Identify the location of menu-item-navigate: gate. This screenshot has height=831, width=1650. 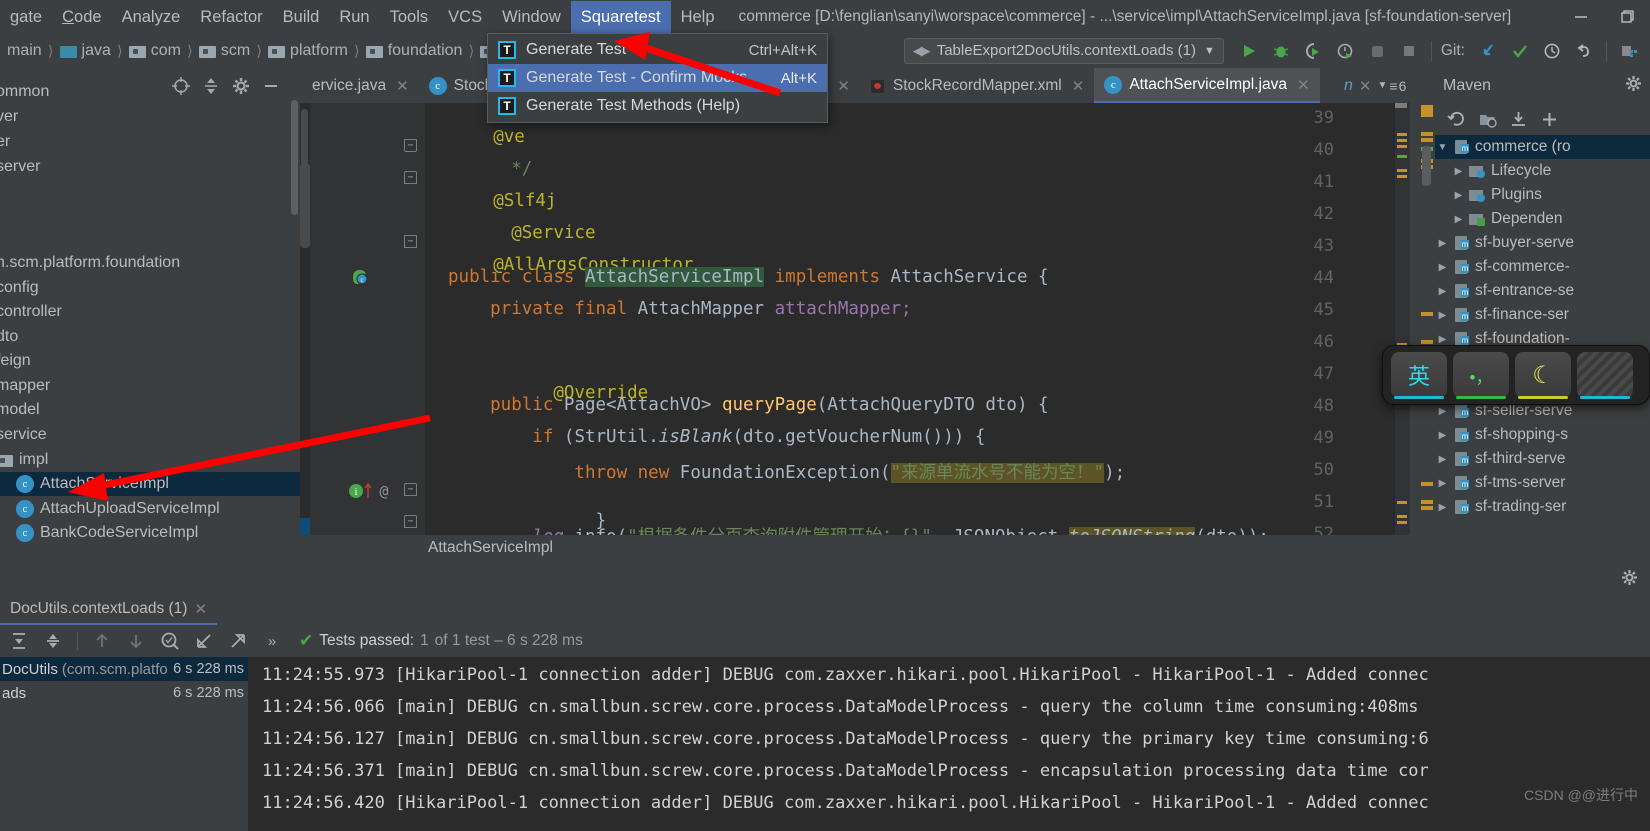
(26, 17).